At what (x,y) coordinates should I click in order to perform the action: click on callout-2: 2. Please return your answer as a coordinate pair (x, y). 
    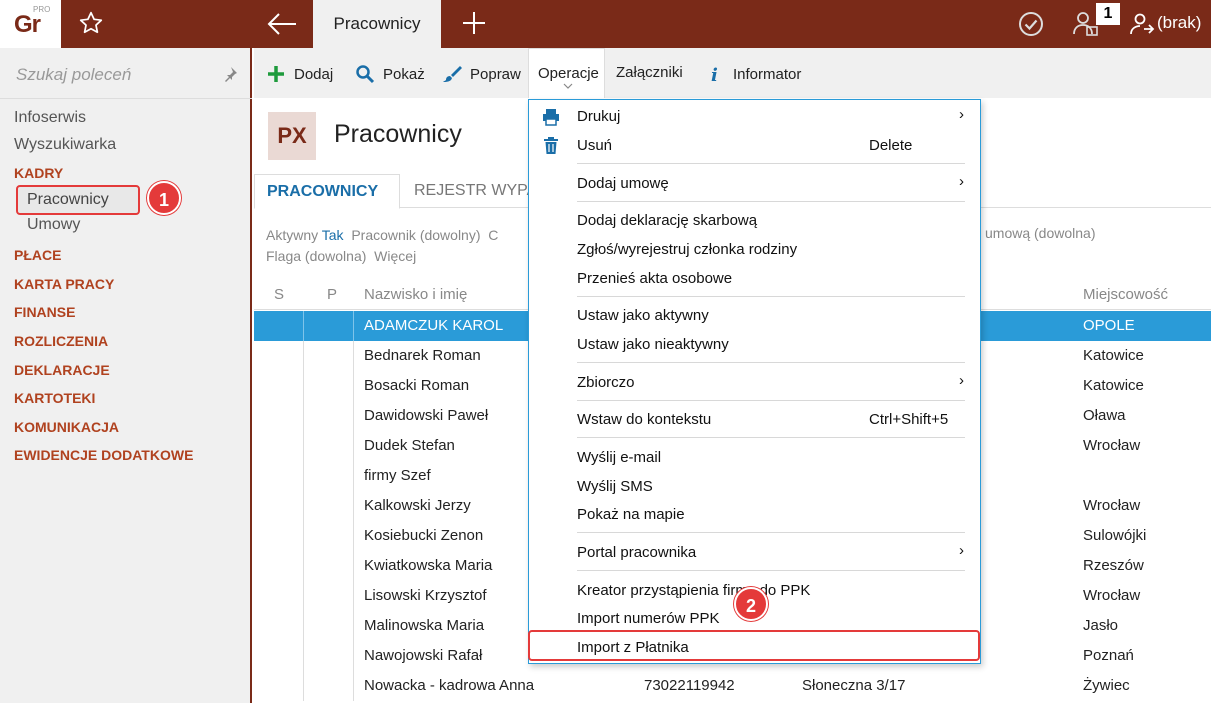
    Looking at the image, I should click on (751, 604).